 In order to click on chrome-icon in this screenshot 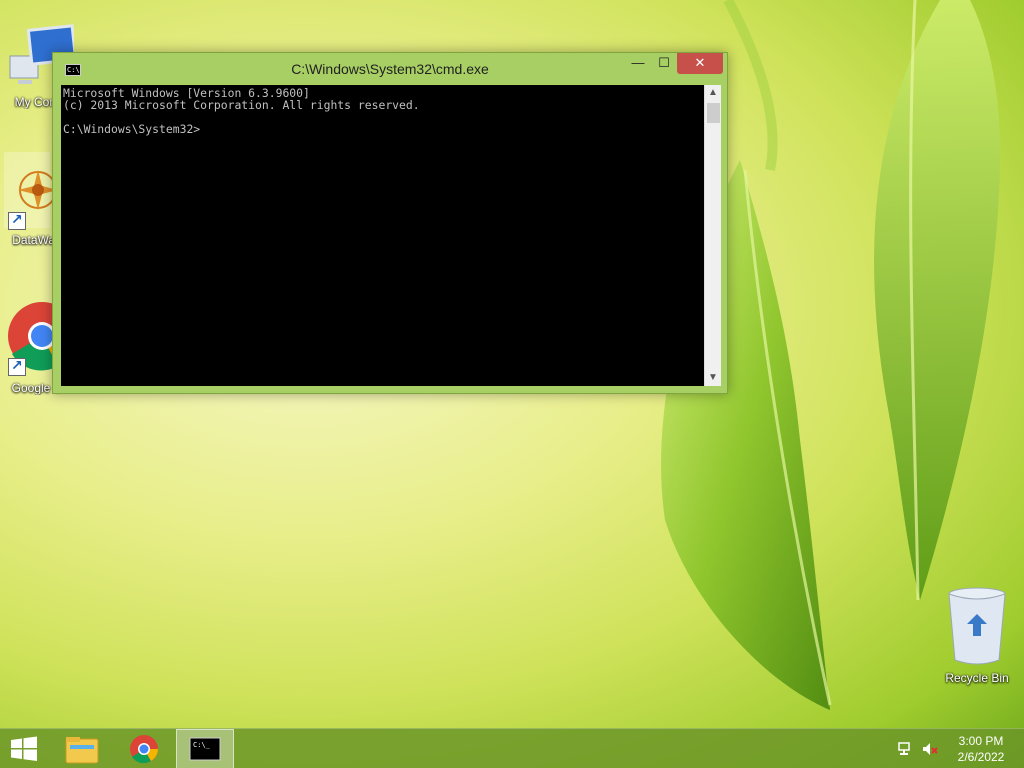, I will do `click(144, 749)`.